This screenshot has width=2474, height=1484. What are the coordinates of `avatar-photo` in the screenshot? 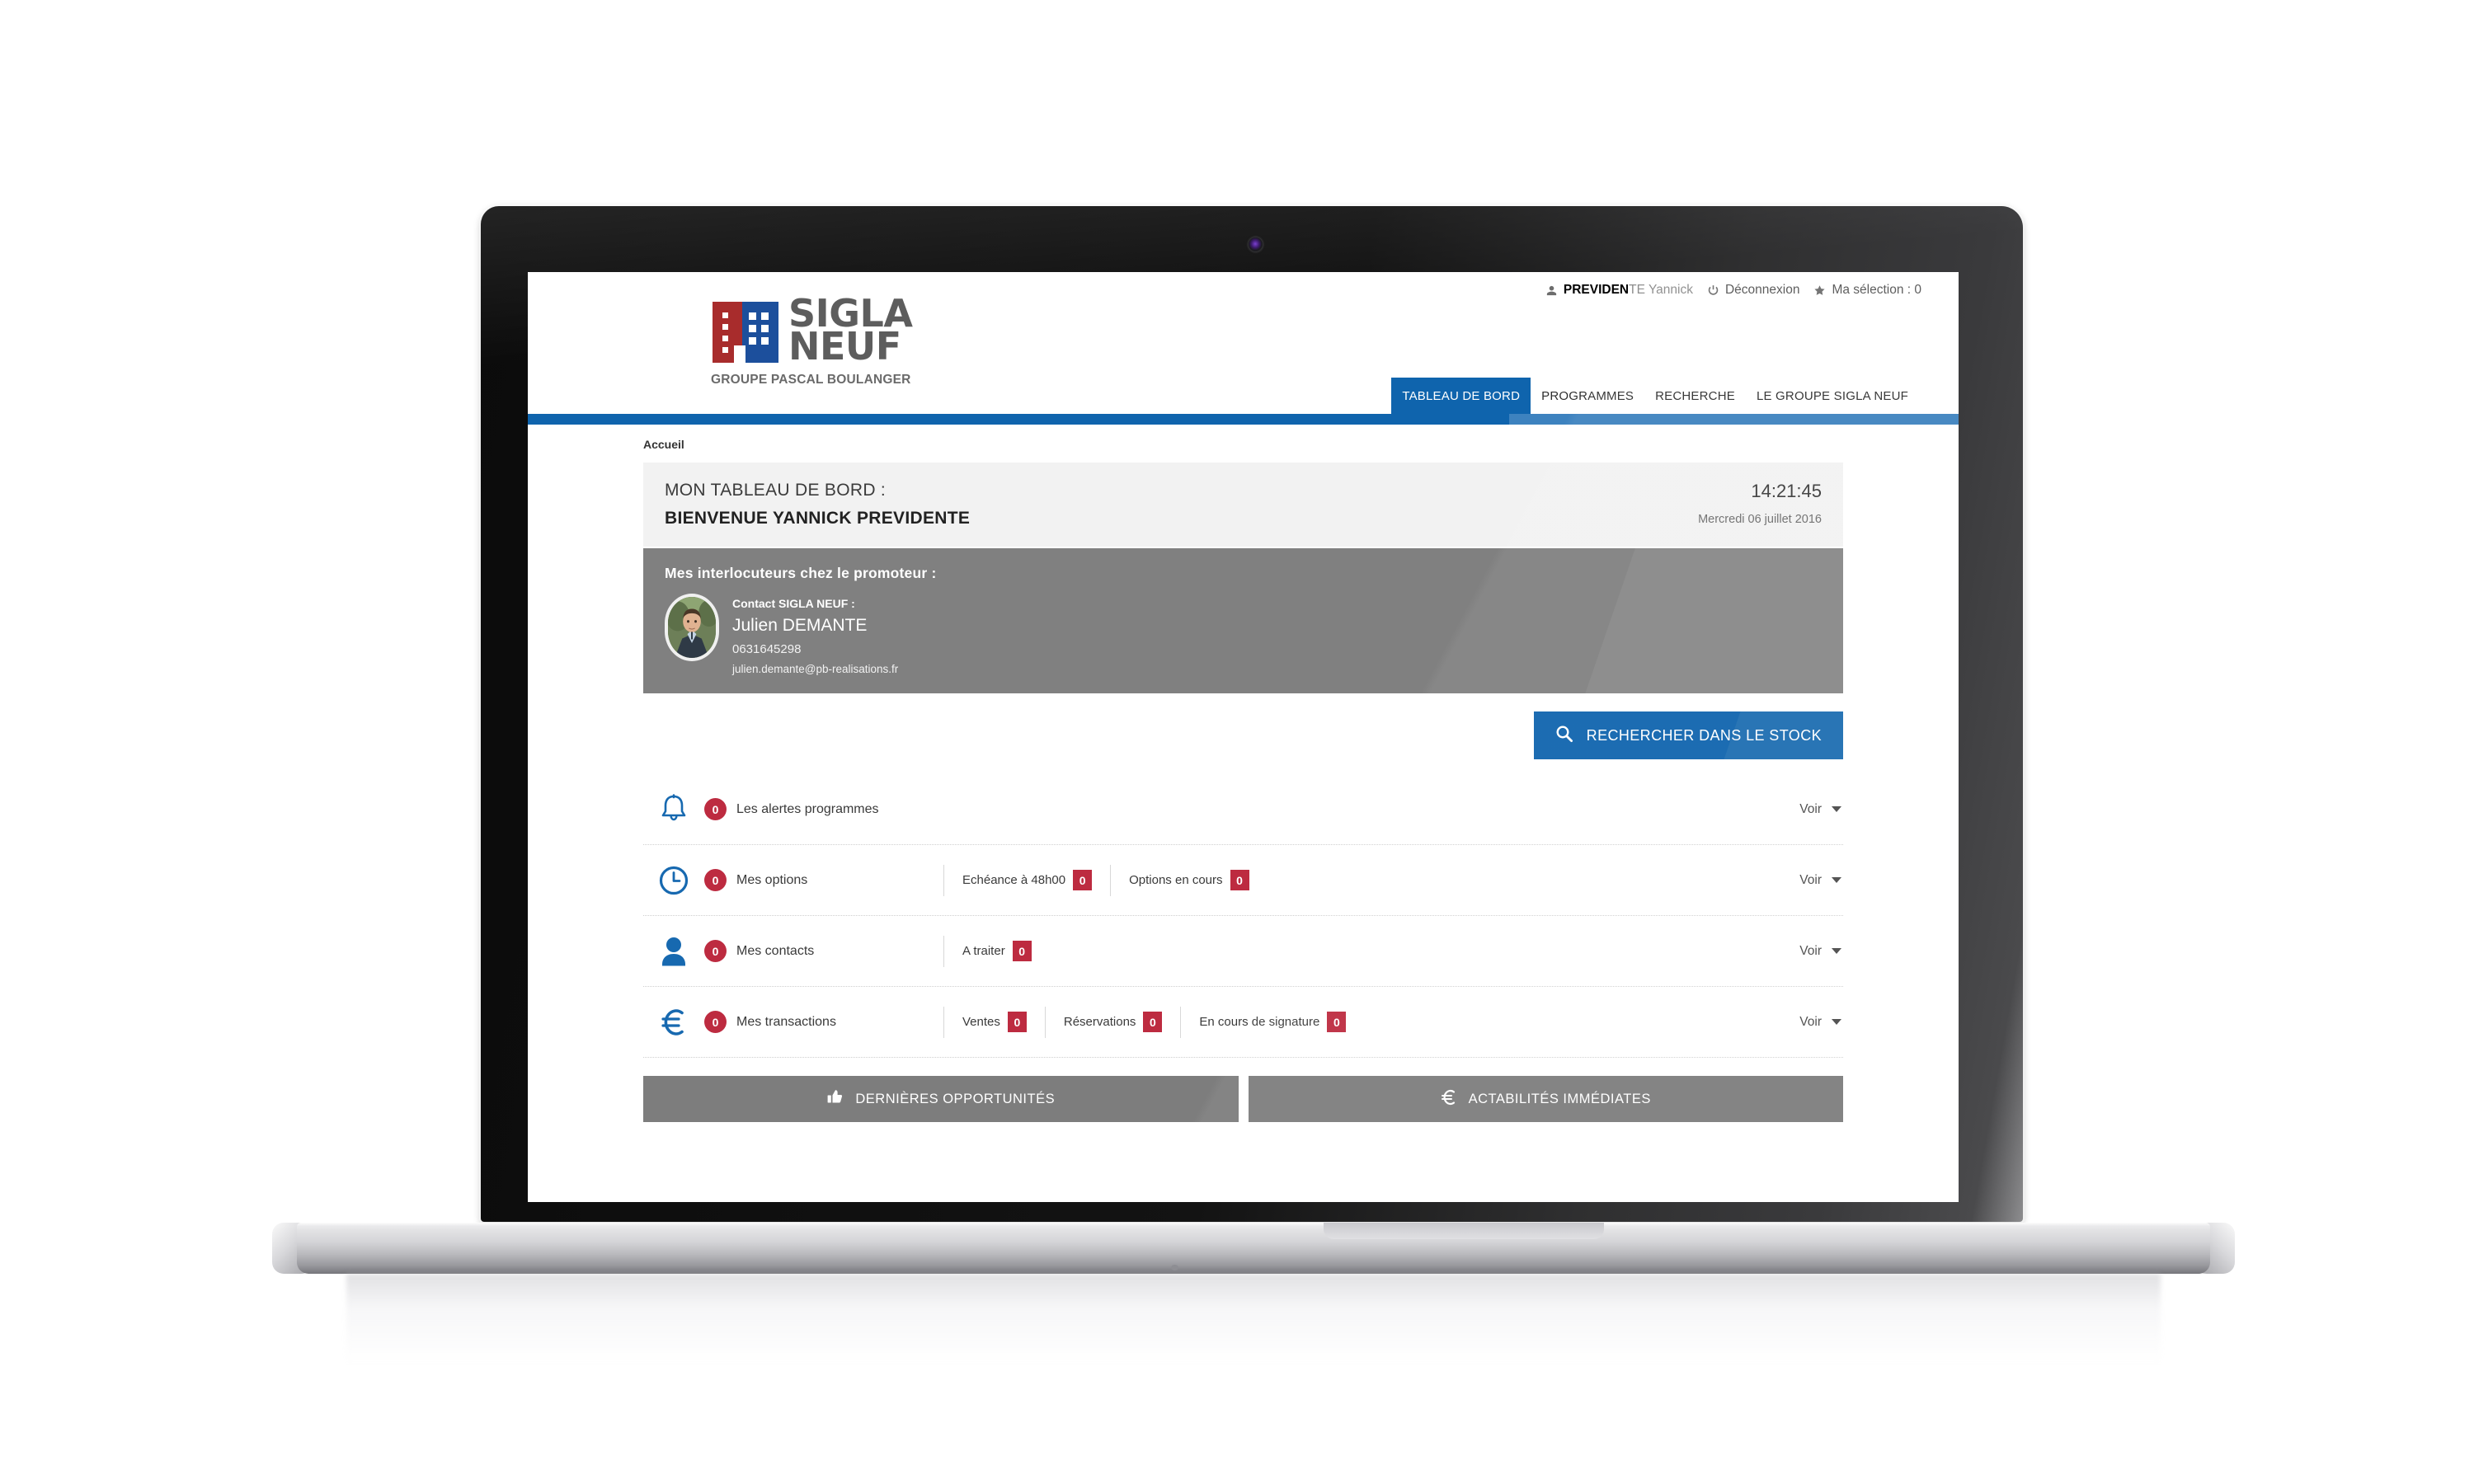 It's located at (692, 627).